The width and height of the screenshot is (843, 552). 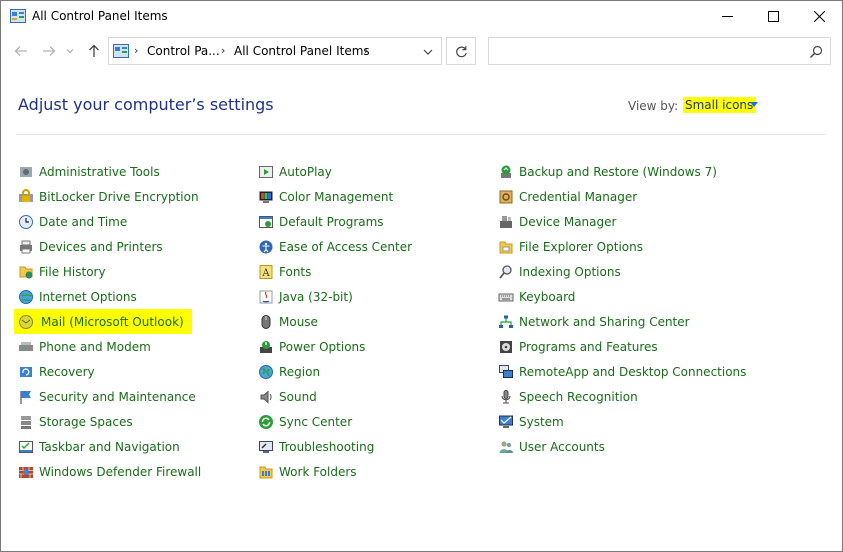 What do you see at coordinates (109, 171) in the screenshot?
I see `control-panel-item: Administrative Tools` at bounding box center [109, 171].